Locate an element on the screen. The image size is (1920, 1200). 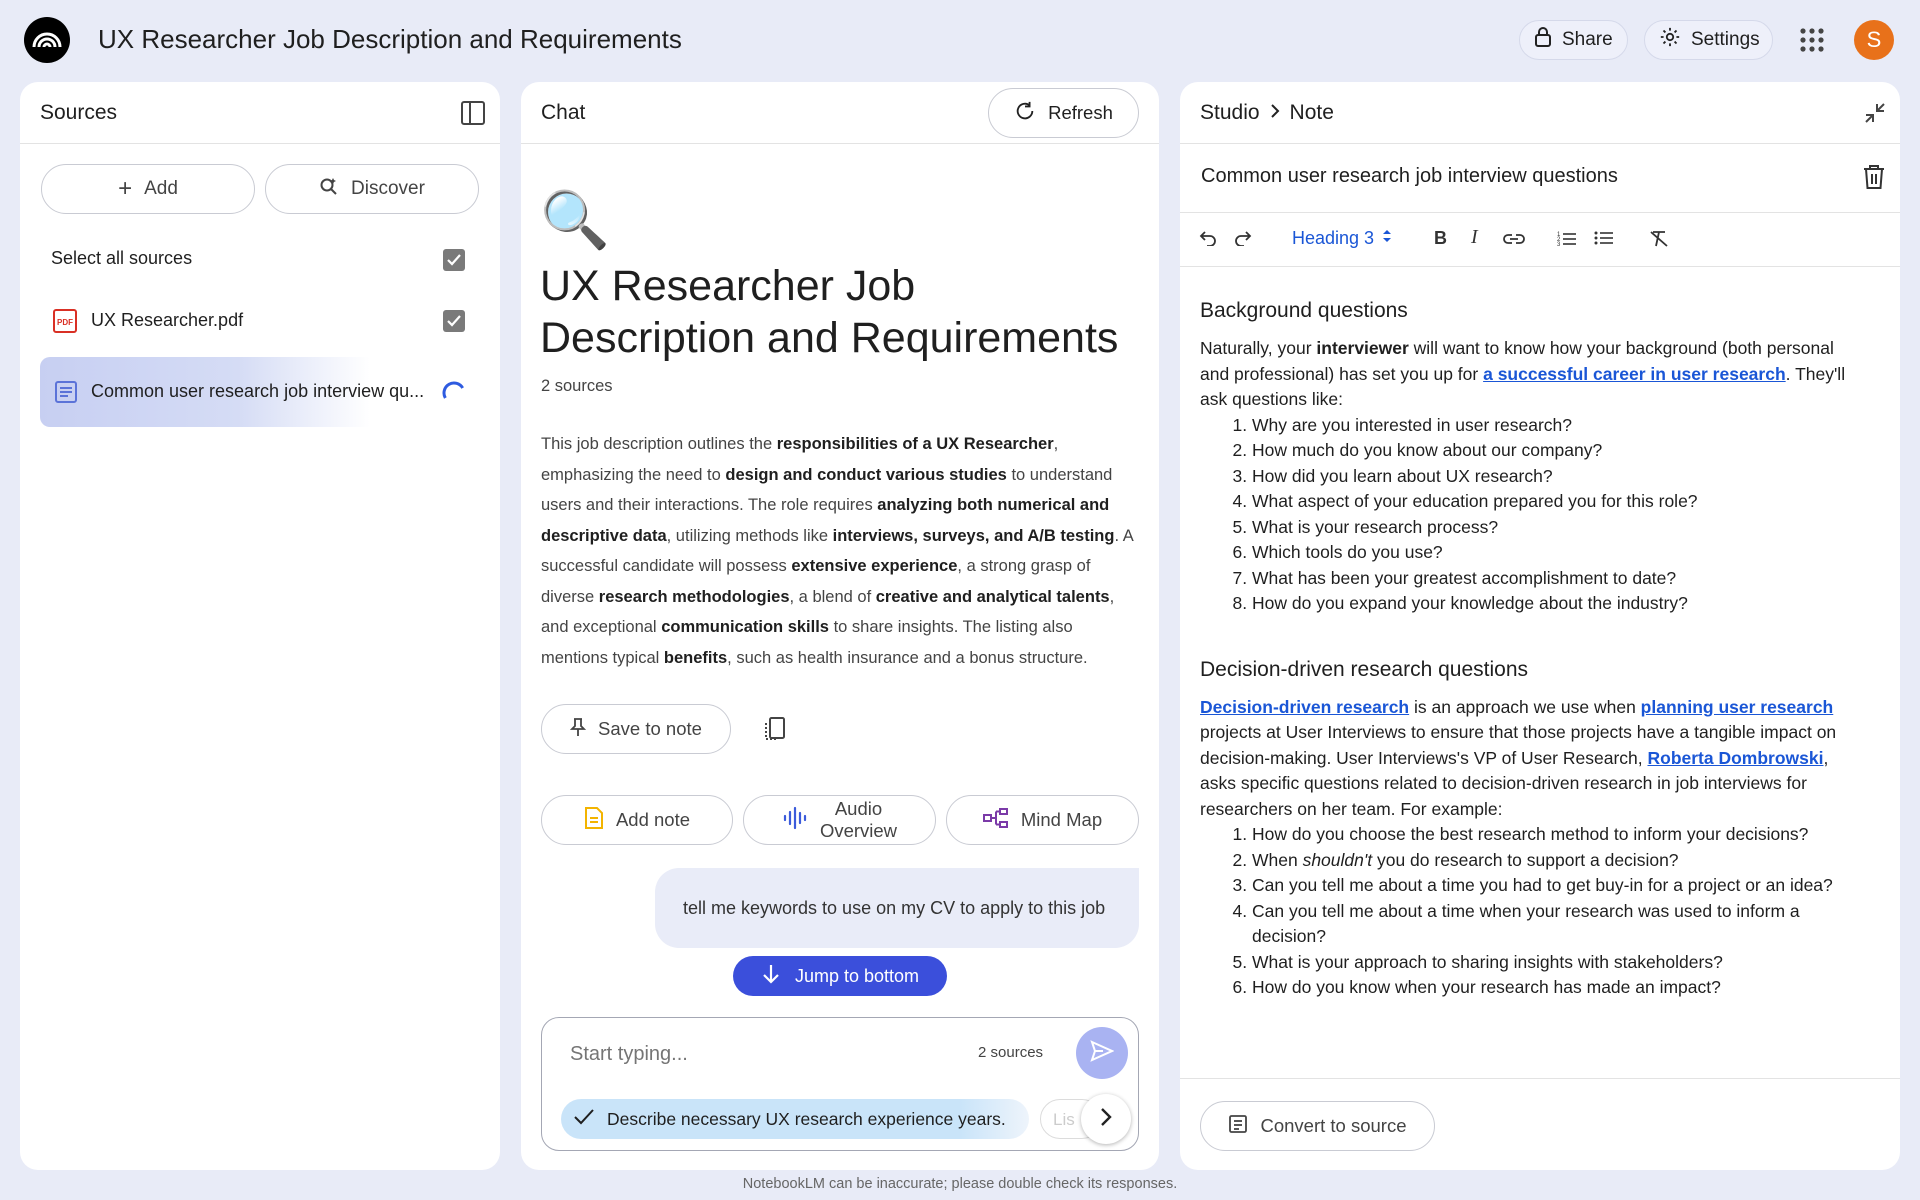
link: planning user research is located at coordinates (1737, 707).